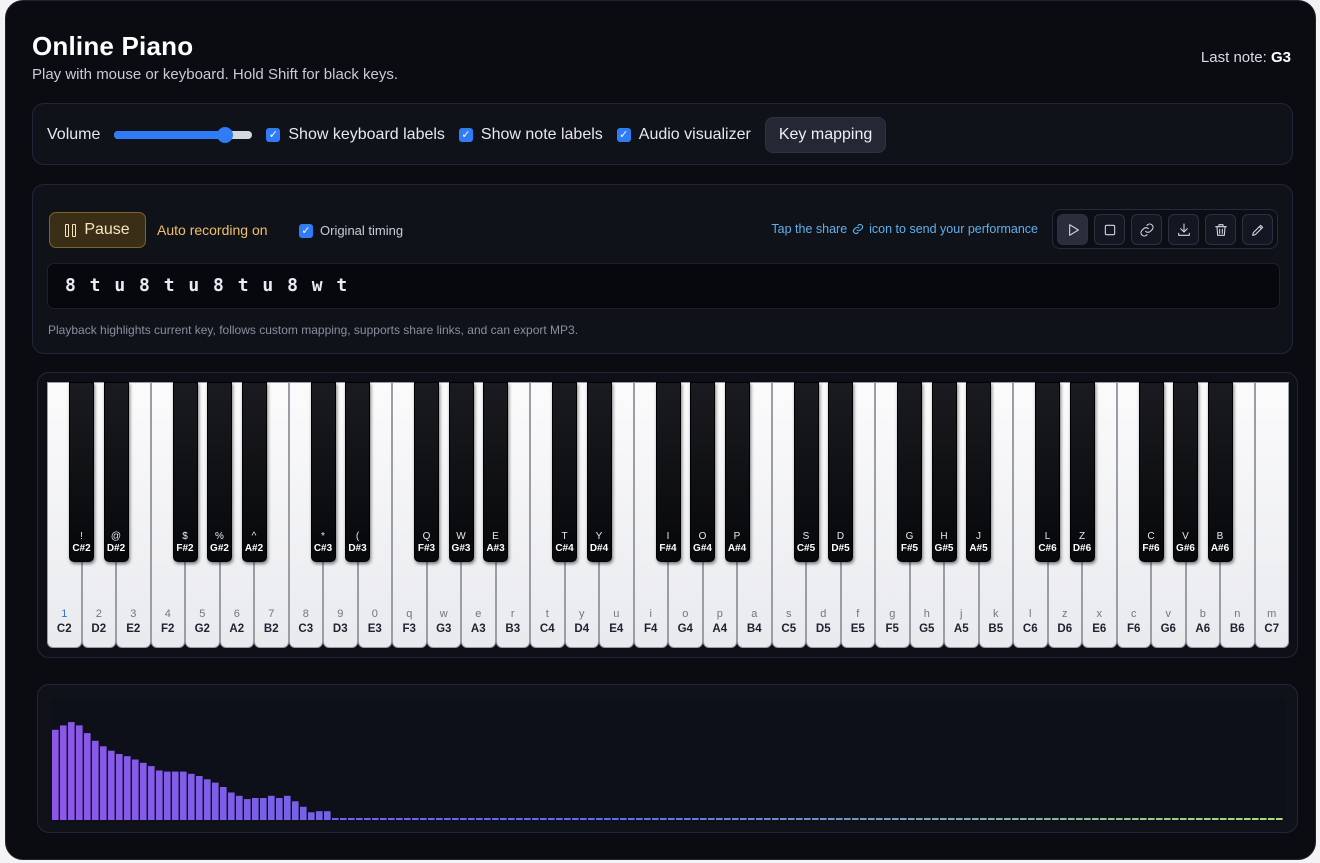 The height and width of the screenshot is (863, 1320). What do you see at coordinates (362, 230) in the screenshot?
I see `original-timing-label: Original timing` at bounding box center [362, 230].